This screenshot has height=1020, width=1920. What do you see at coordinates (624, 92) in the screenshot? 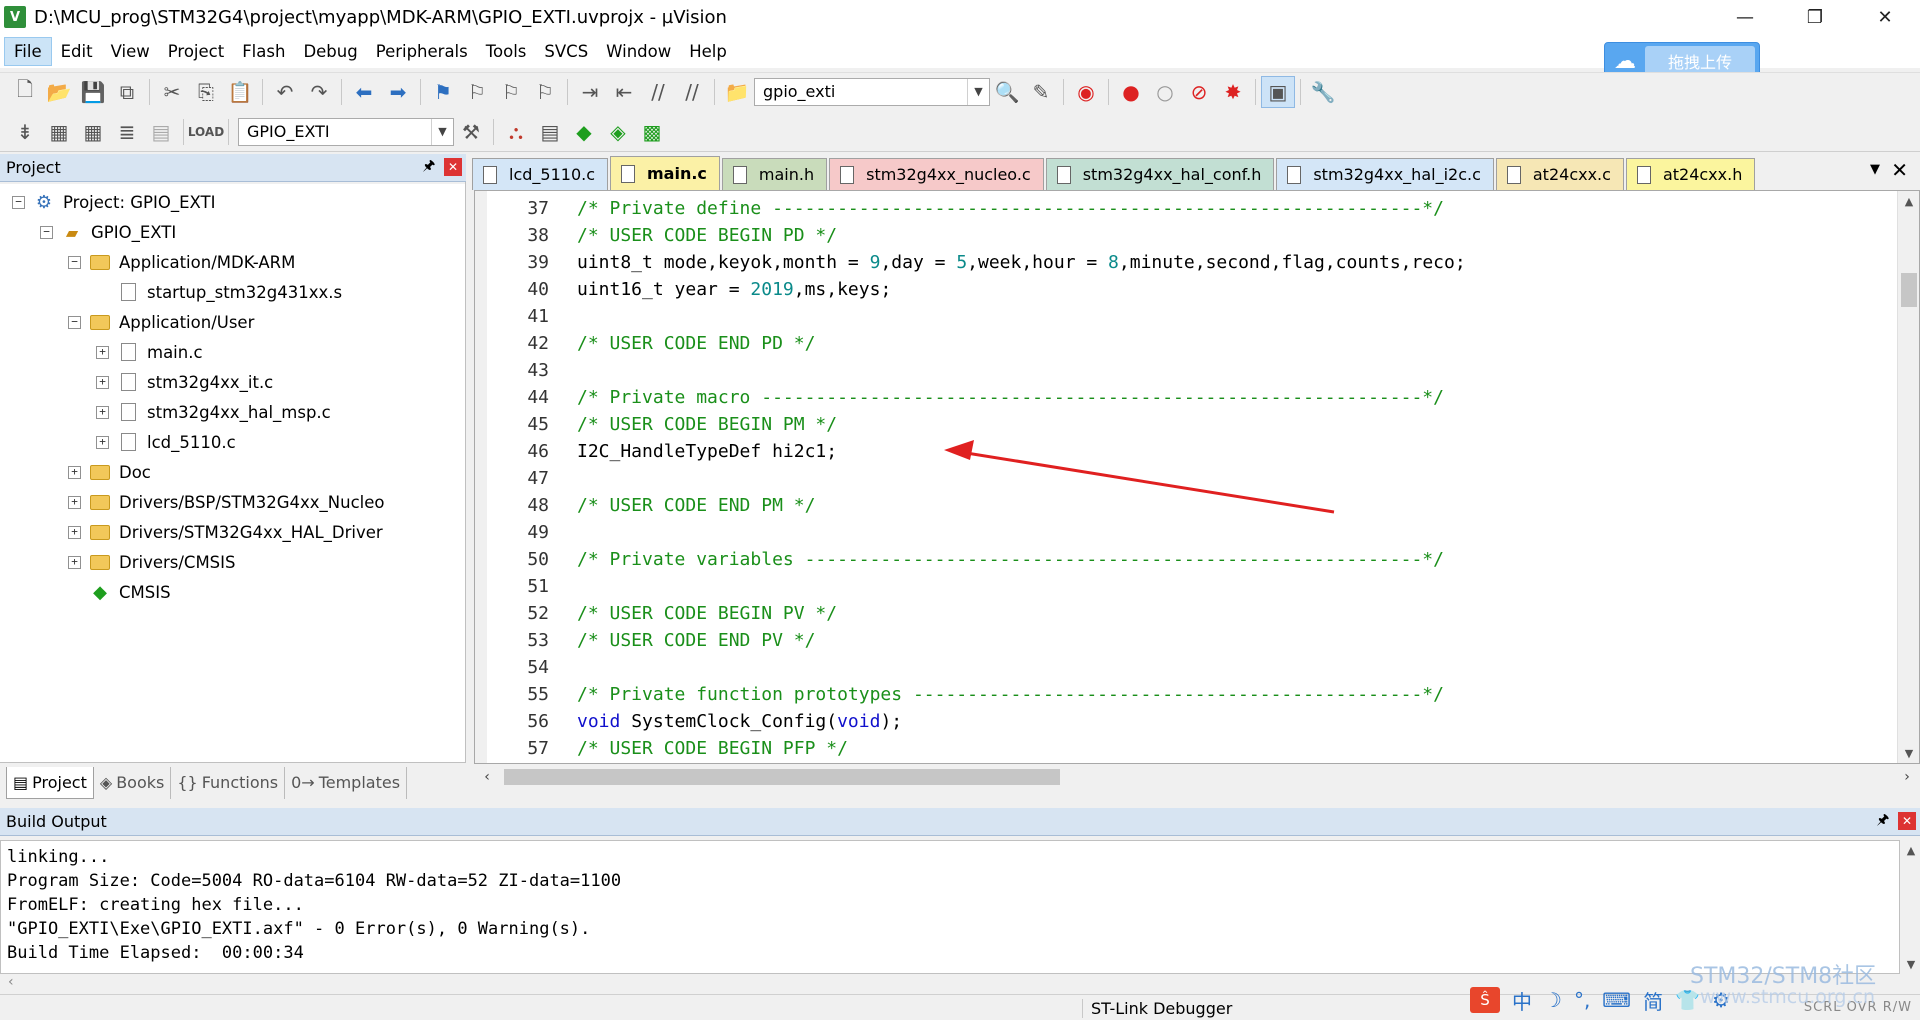
I see `unindent-icon: ⇤` at bounding box center [624, 92].